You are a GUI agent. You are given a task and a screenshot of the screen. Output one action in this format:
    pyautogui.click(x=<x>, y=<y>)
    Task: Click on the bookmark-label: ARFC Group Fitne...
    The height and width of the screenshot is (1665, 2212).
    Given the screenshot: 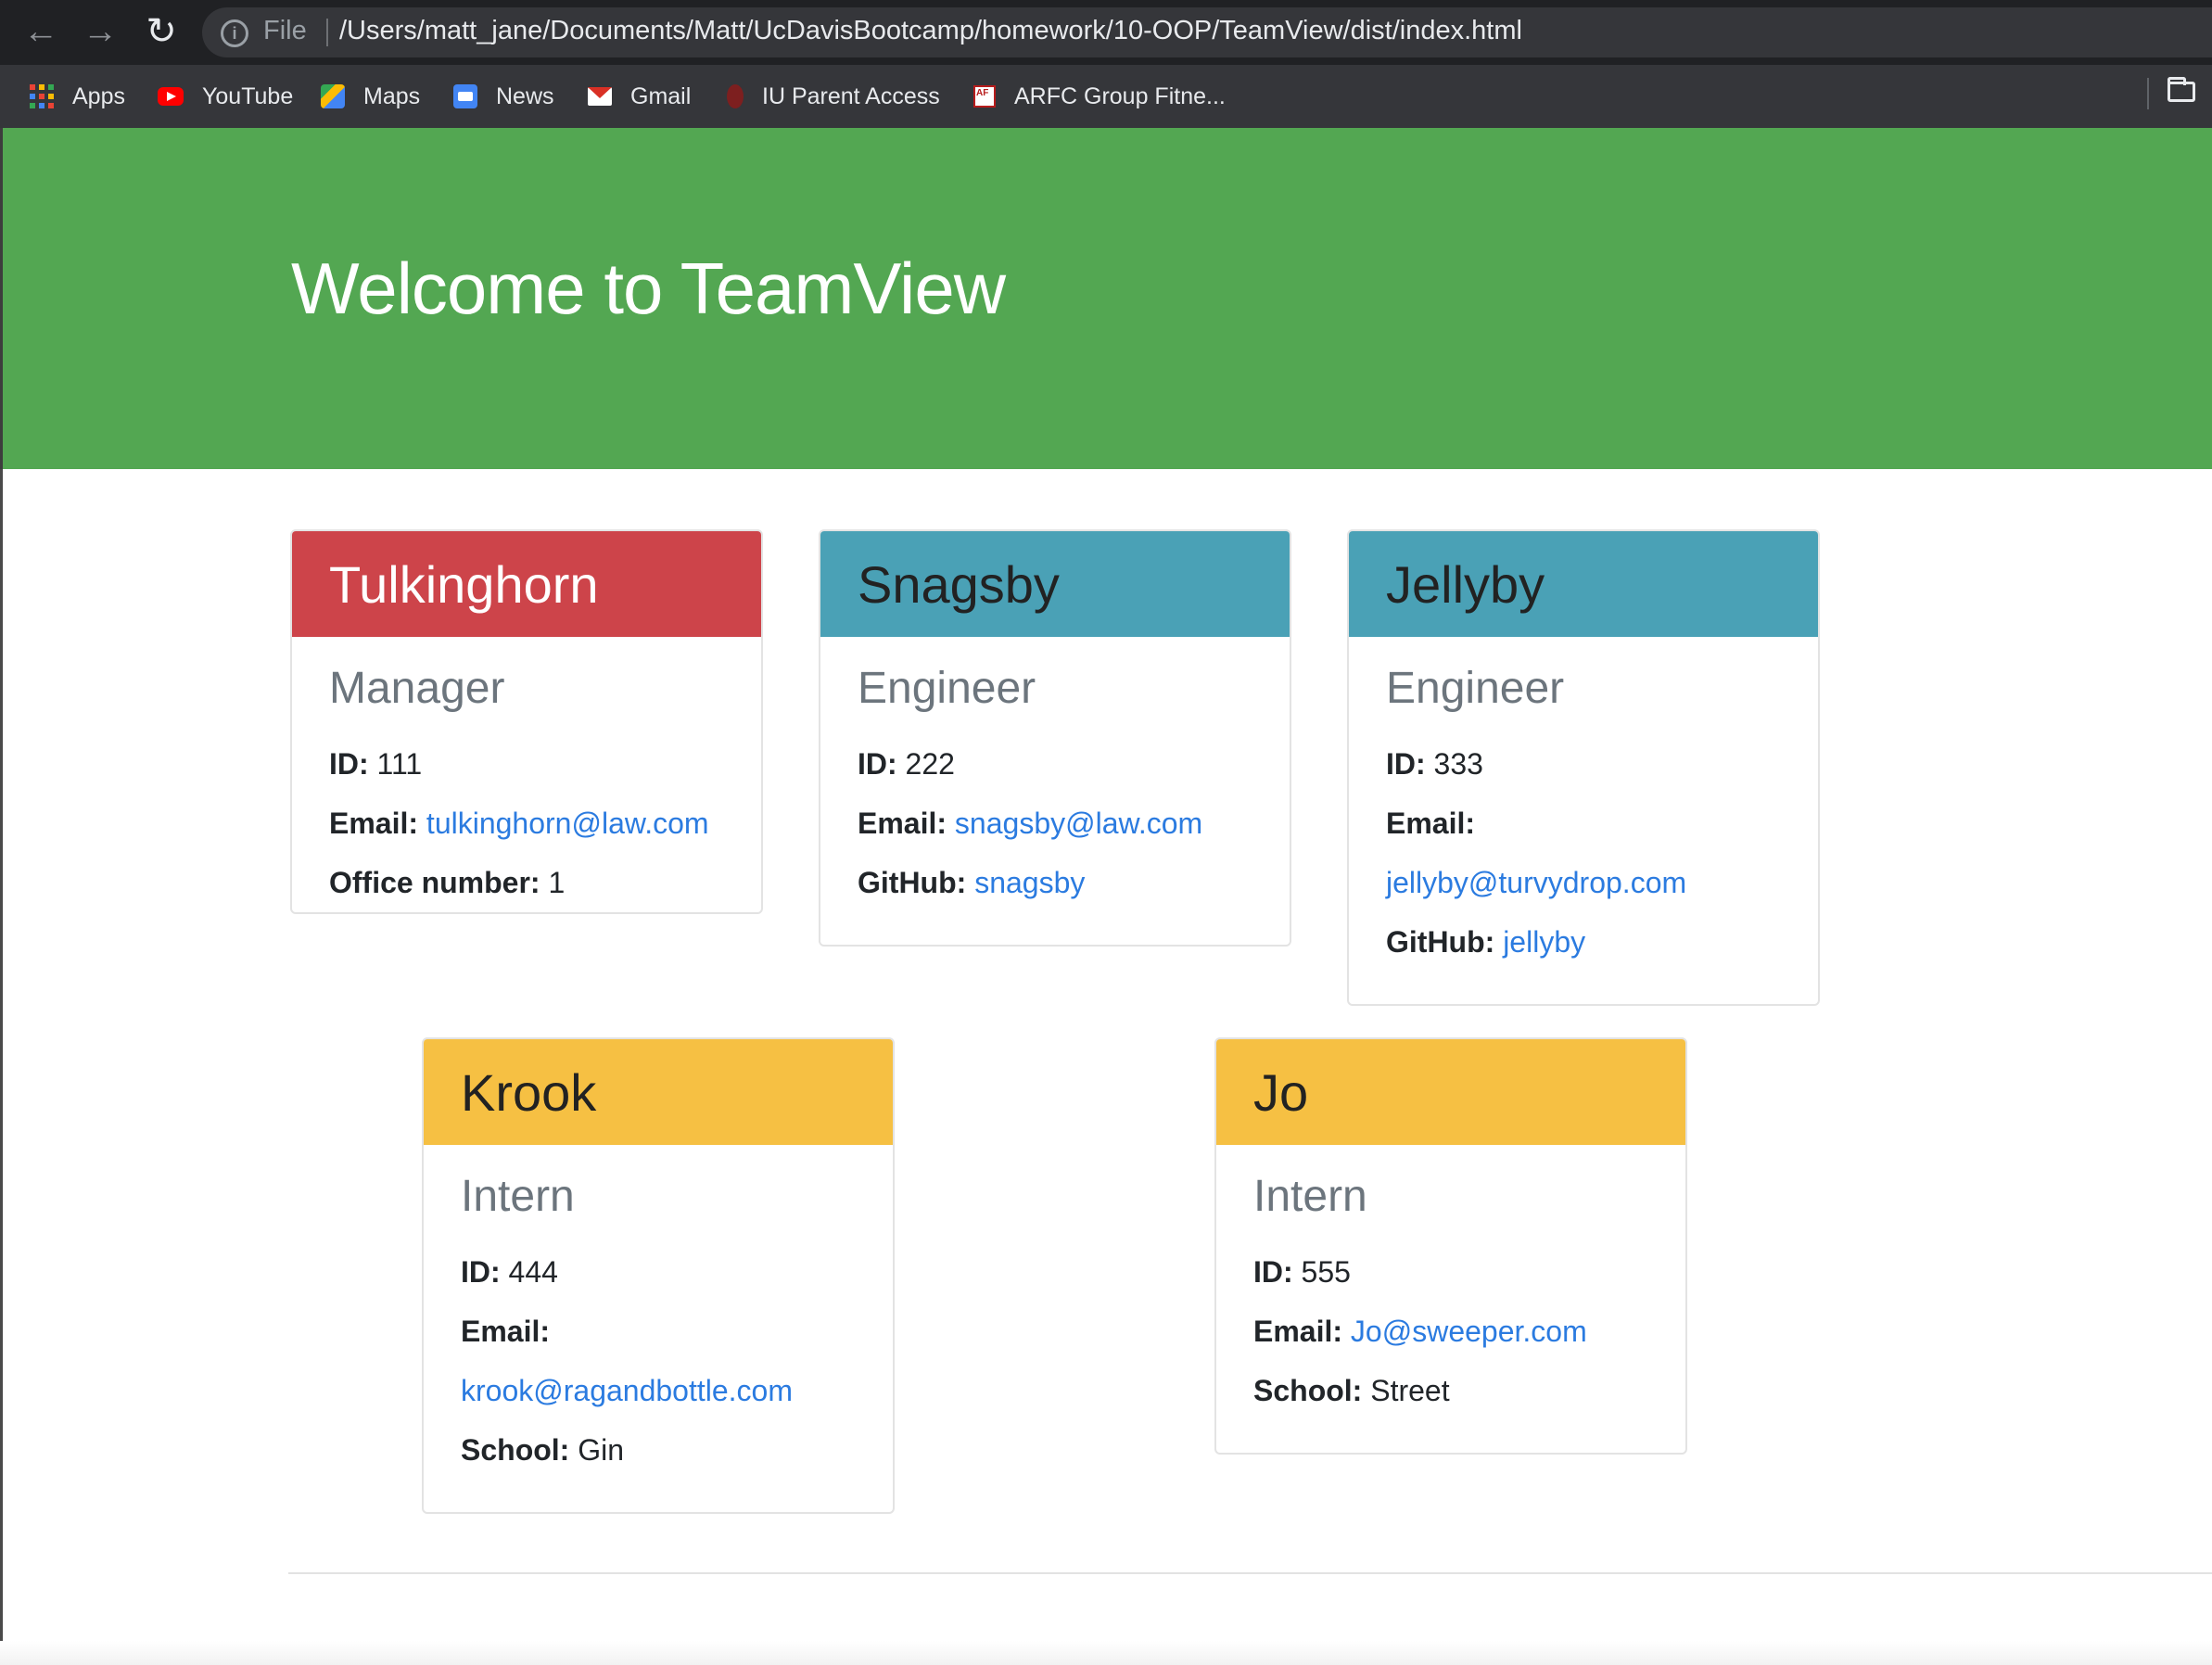 What is the action you would take?
    pyautogui.click(x=1120, y=96)
    